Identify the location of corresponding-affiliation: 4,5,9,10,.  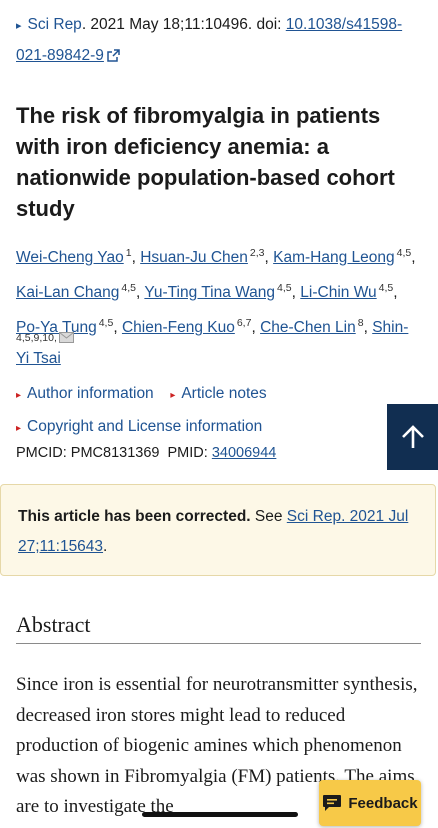
(45, 338).